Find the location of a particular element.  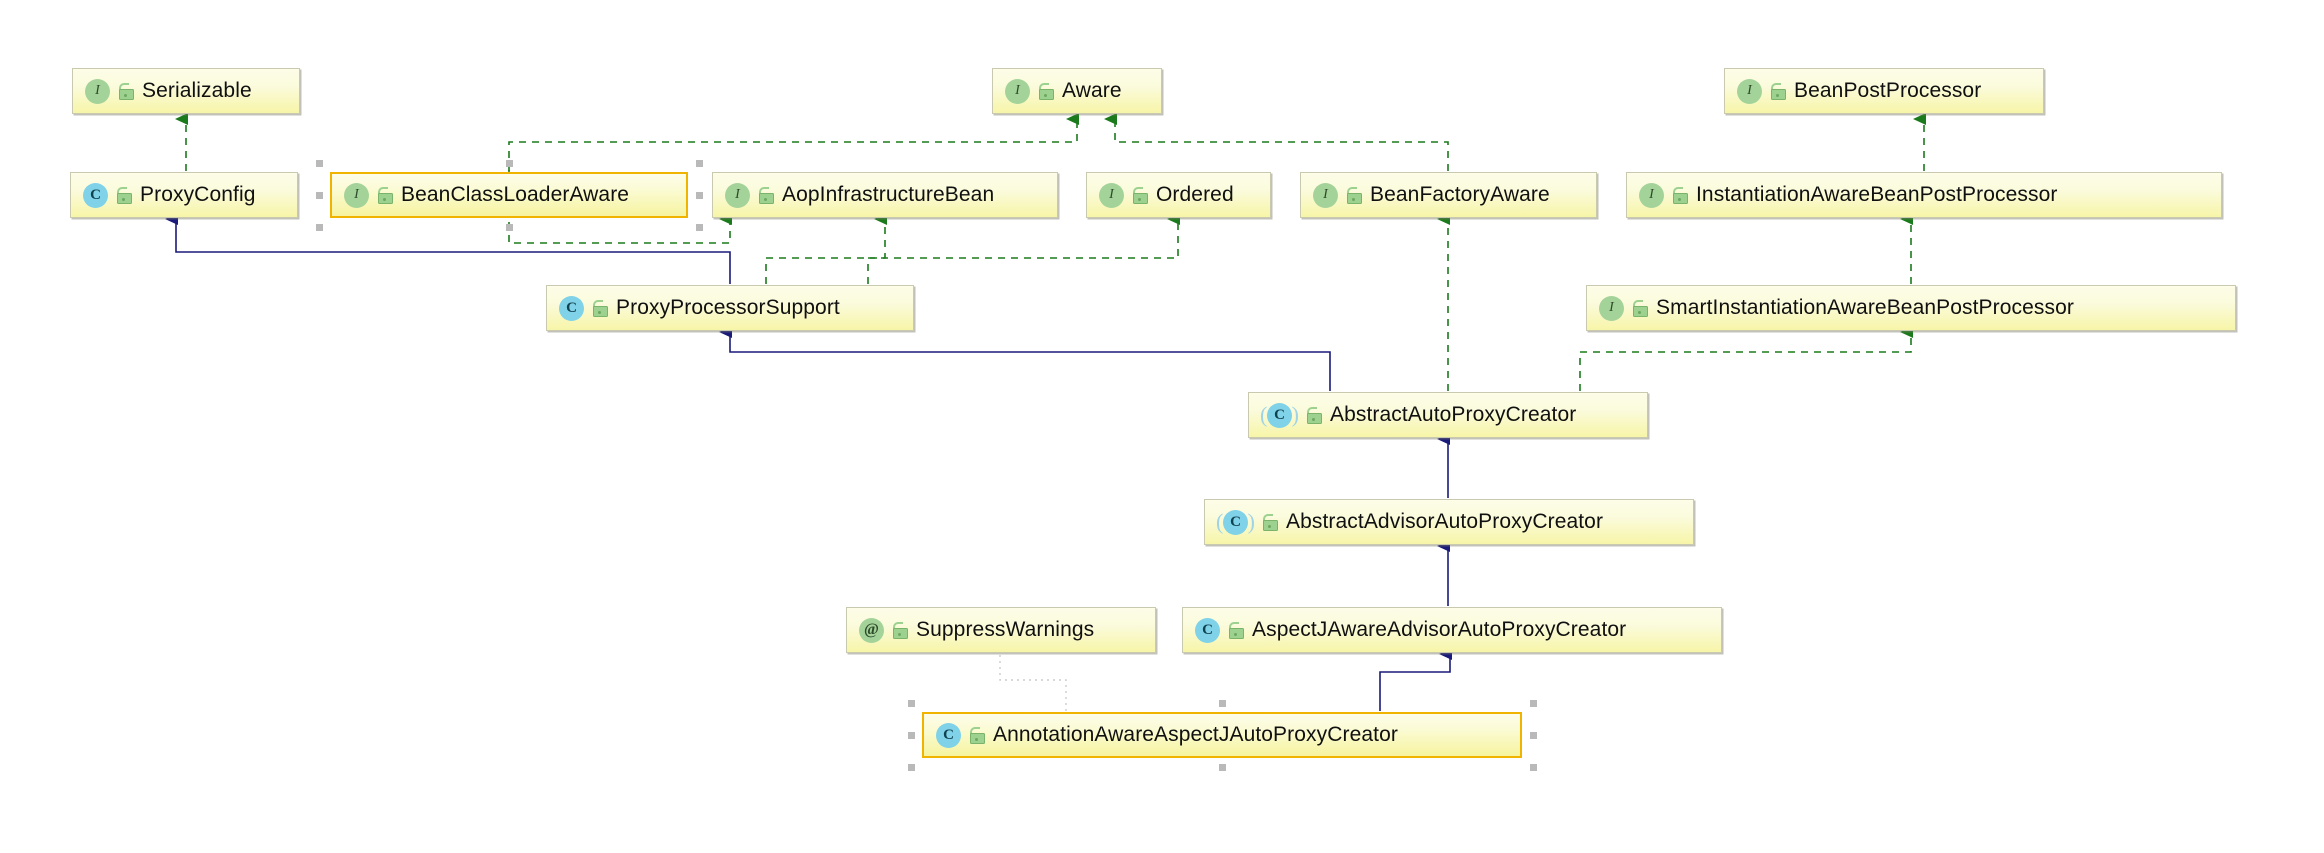

class-node-beanpostproc: I BeanPostProcessor is located at coordinates (1884, 91).